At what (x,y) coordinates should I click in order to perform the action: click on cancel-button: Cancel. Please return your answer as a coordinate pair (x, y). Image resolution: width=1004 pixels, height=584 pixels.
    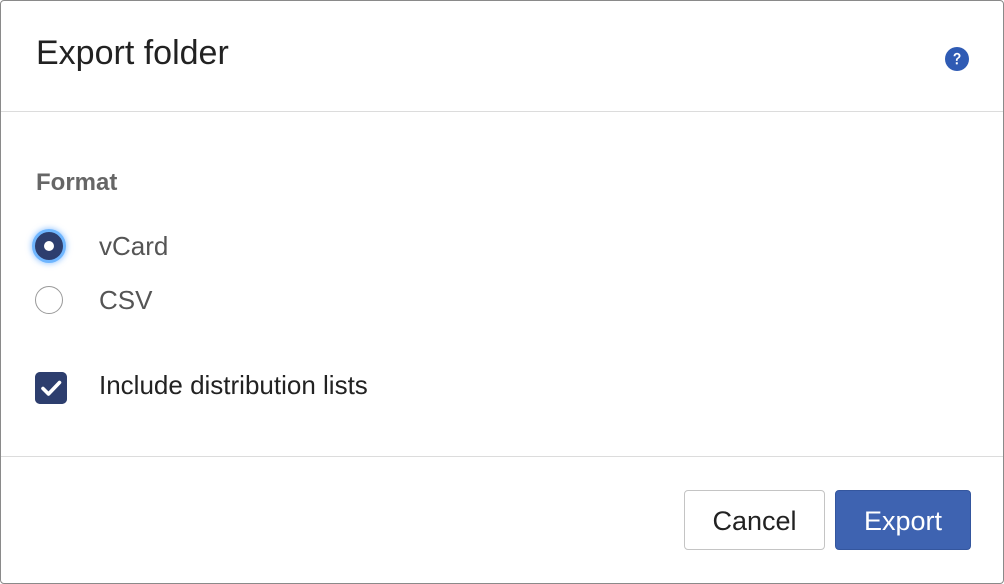
    Looking at the image, I should click on (754, 520).